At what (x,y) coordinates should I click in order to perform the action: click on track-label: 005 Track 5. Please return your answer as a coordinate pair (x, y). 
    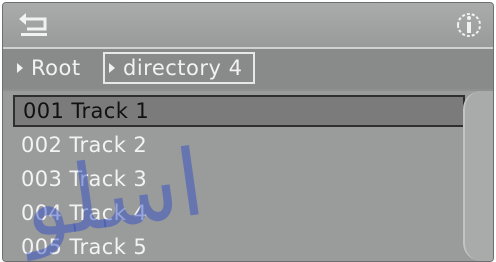
    Looking at the image, I should click on (84, 247).